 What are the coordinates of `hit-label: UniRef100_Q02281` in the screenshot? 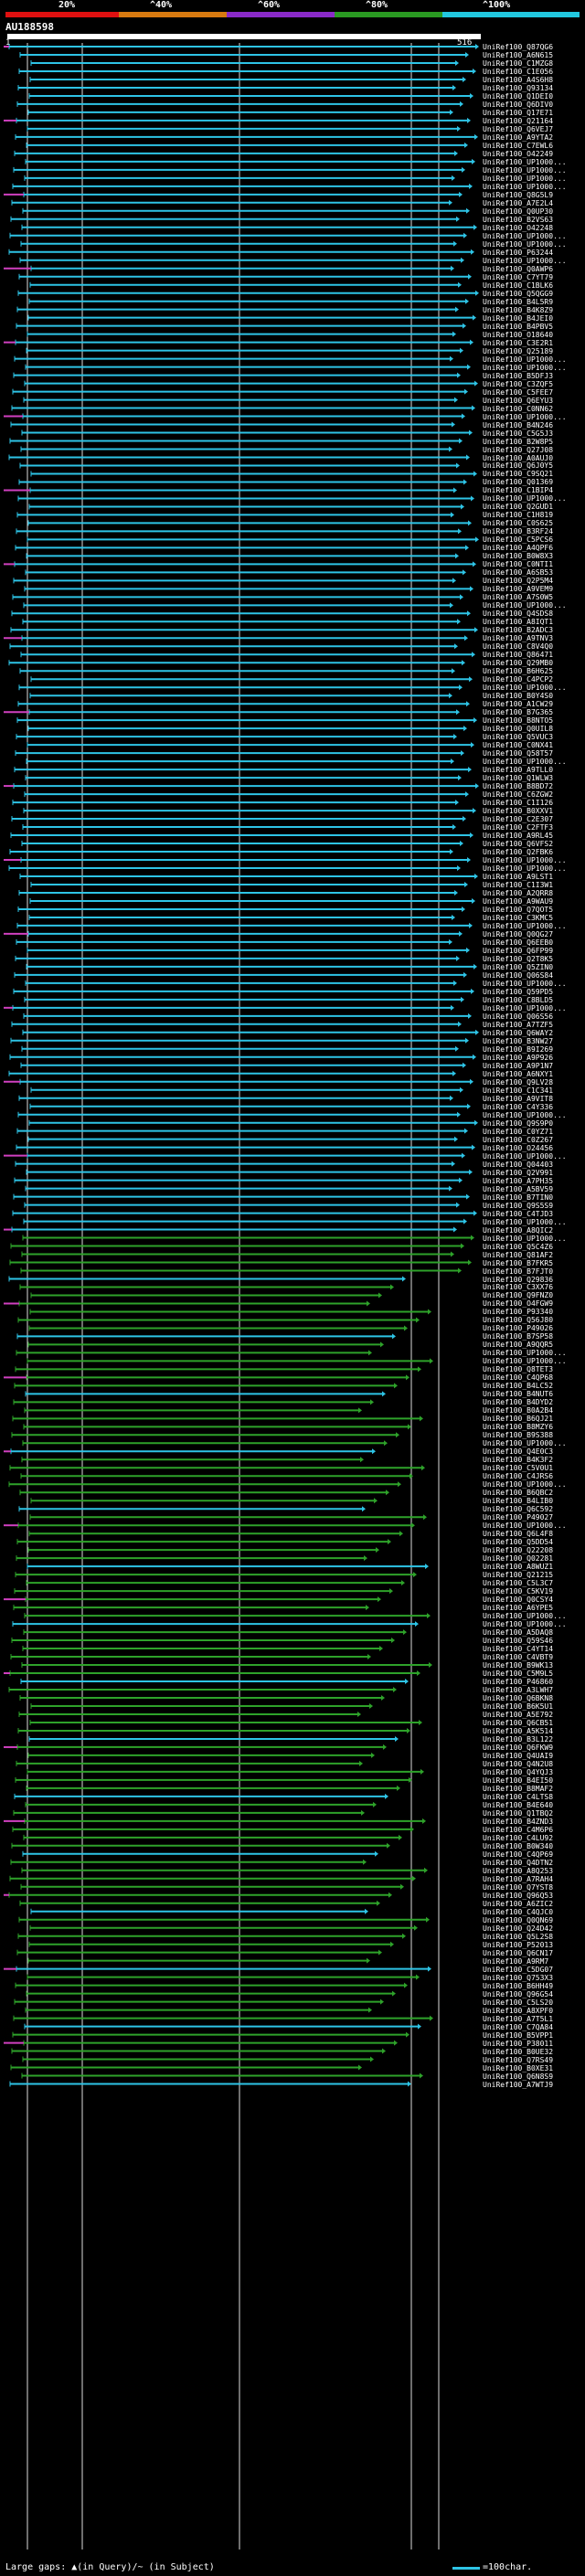 It's located at (518, 1558).